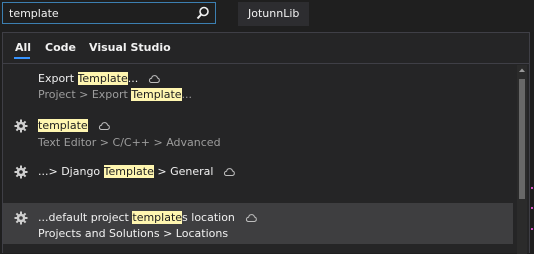 Image resolution: width=534 pixels, height=254 pixels. What do you see at coordinates (532, 142) in the screenshot?
I see `editor-background` at bounding box center [532, 142].